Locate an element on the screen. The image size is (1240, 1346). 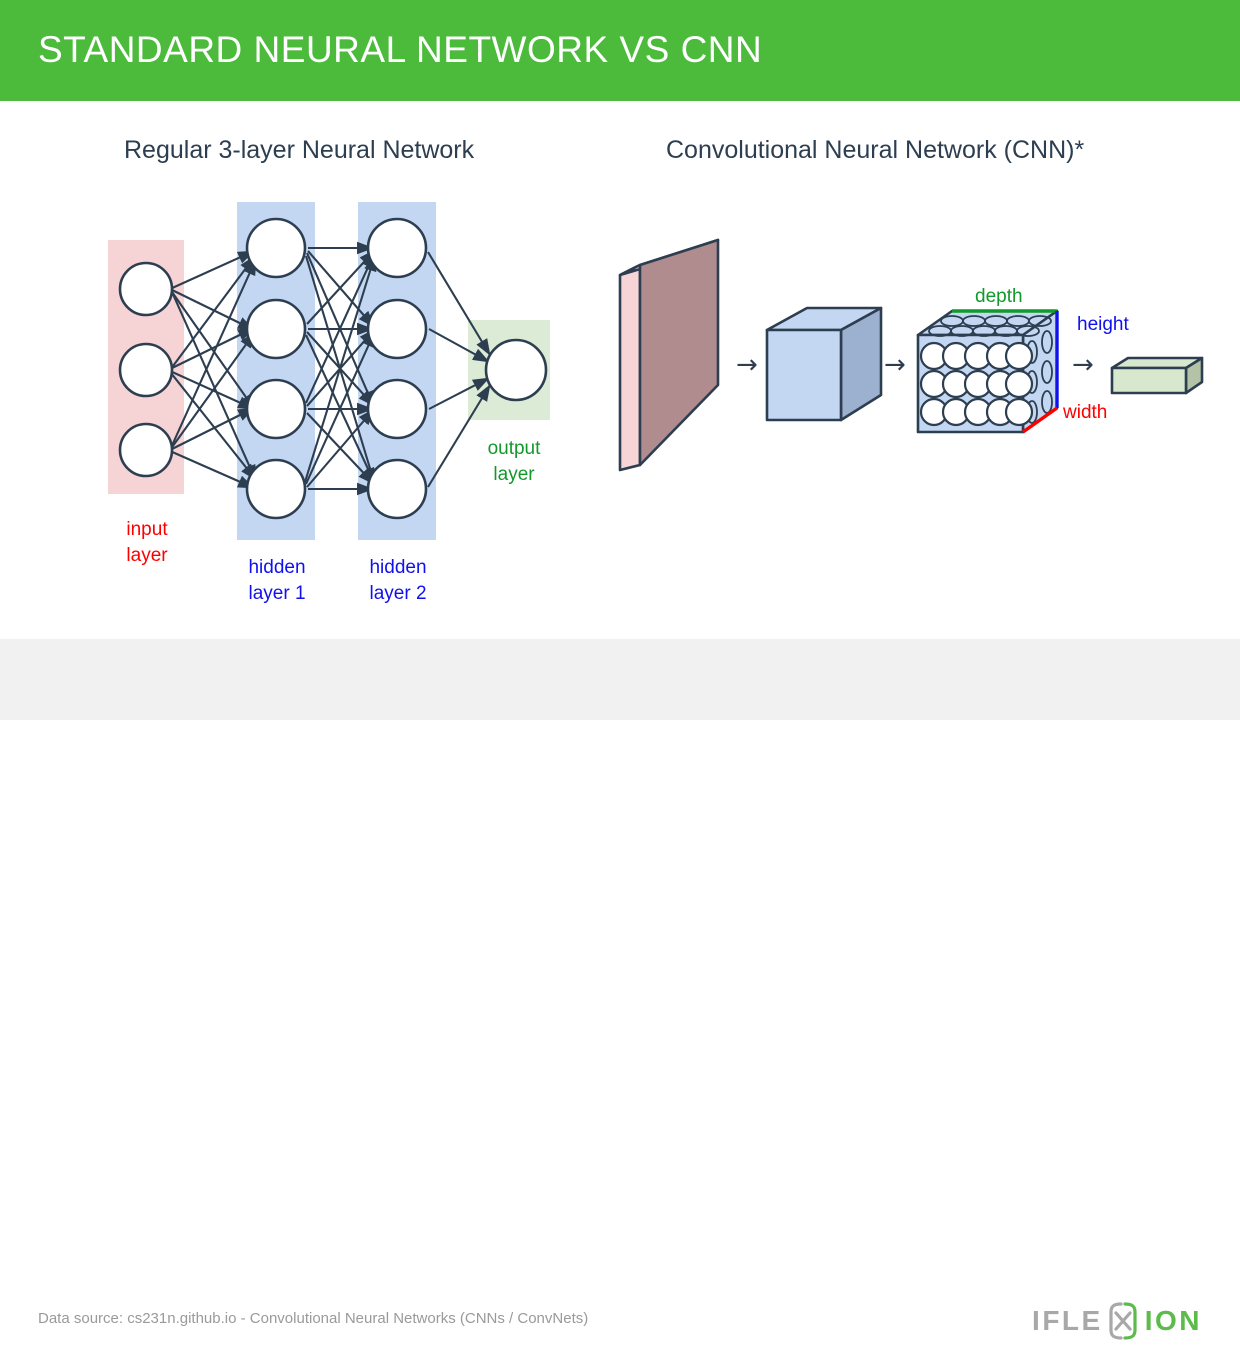
cnn-arrow-3: → is located at coordinates (1083, 365).